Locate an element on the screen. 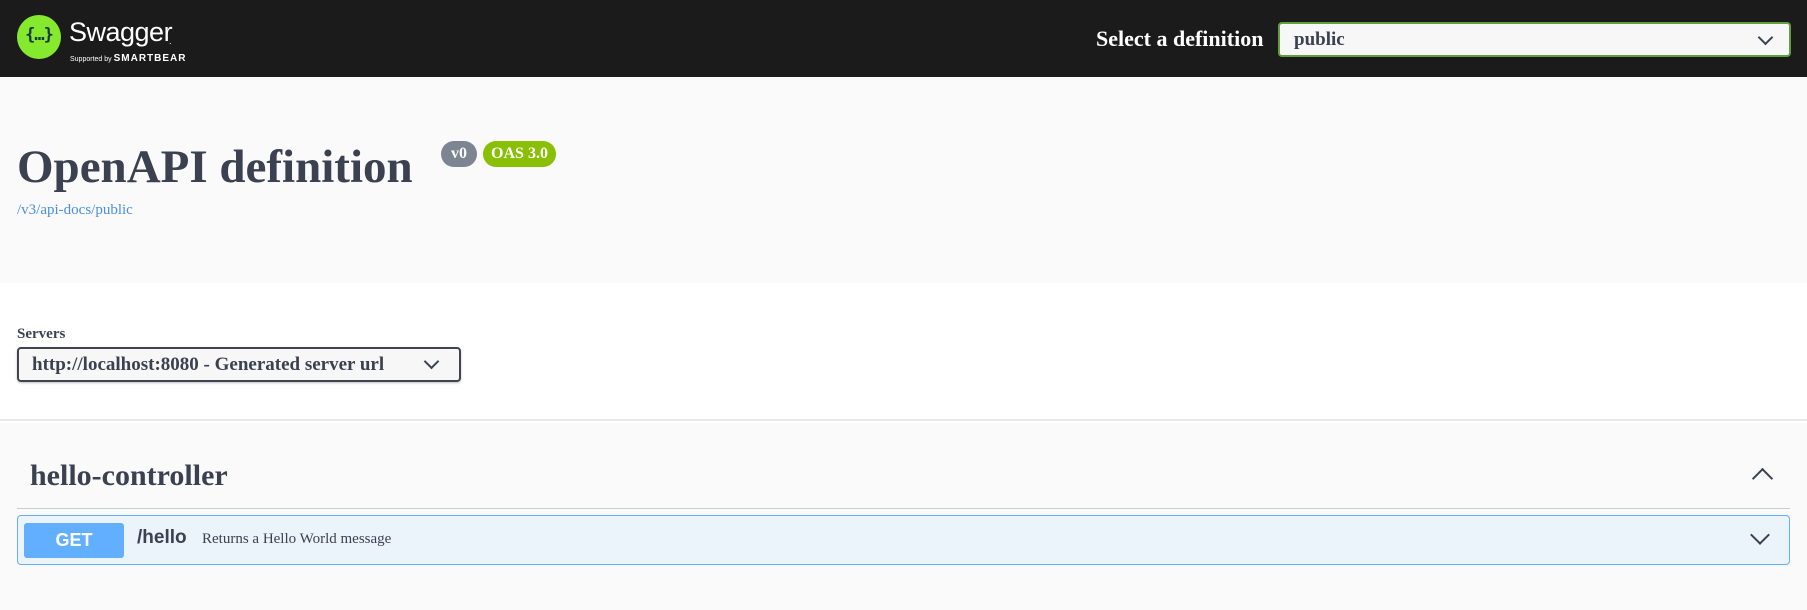 The height and width of the screenshot is (610, 1807). logo-glyph: {…} is located at coordinates (39, 35).